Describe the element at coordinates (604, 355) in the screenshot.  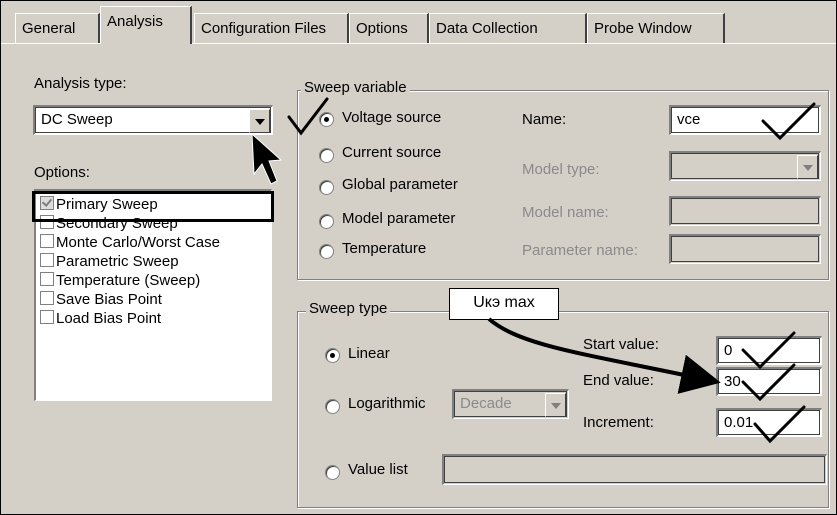
I see `annotation-arrow` at that location.